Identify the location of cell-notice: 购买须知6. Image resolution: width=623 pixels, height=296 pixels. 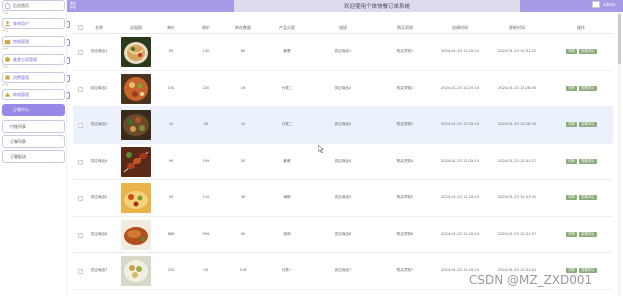
(405, 233).